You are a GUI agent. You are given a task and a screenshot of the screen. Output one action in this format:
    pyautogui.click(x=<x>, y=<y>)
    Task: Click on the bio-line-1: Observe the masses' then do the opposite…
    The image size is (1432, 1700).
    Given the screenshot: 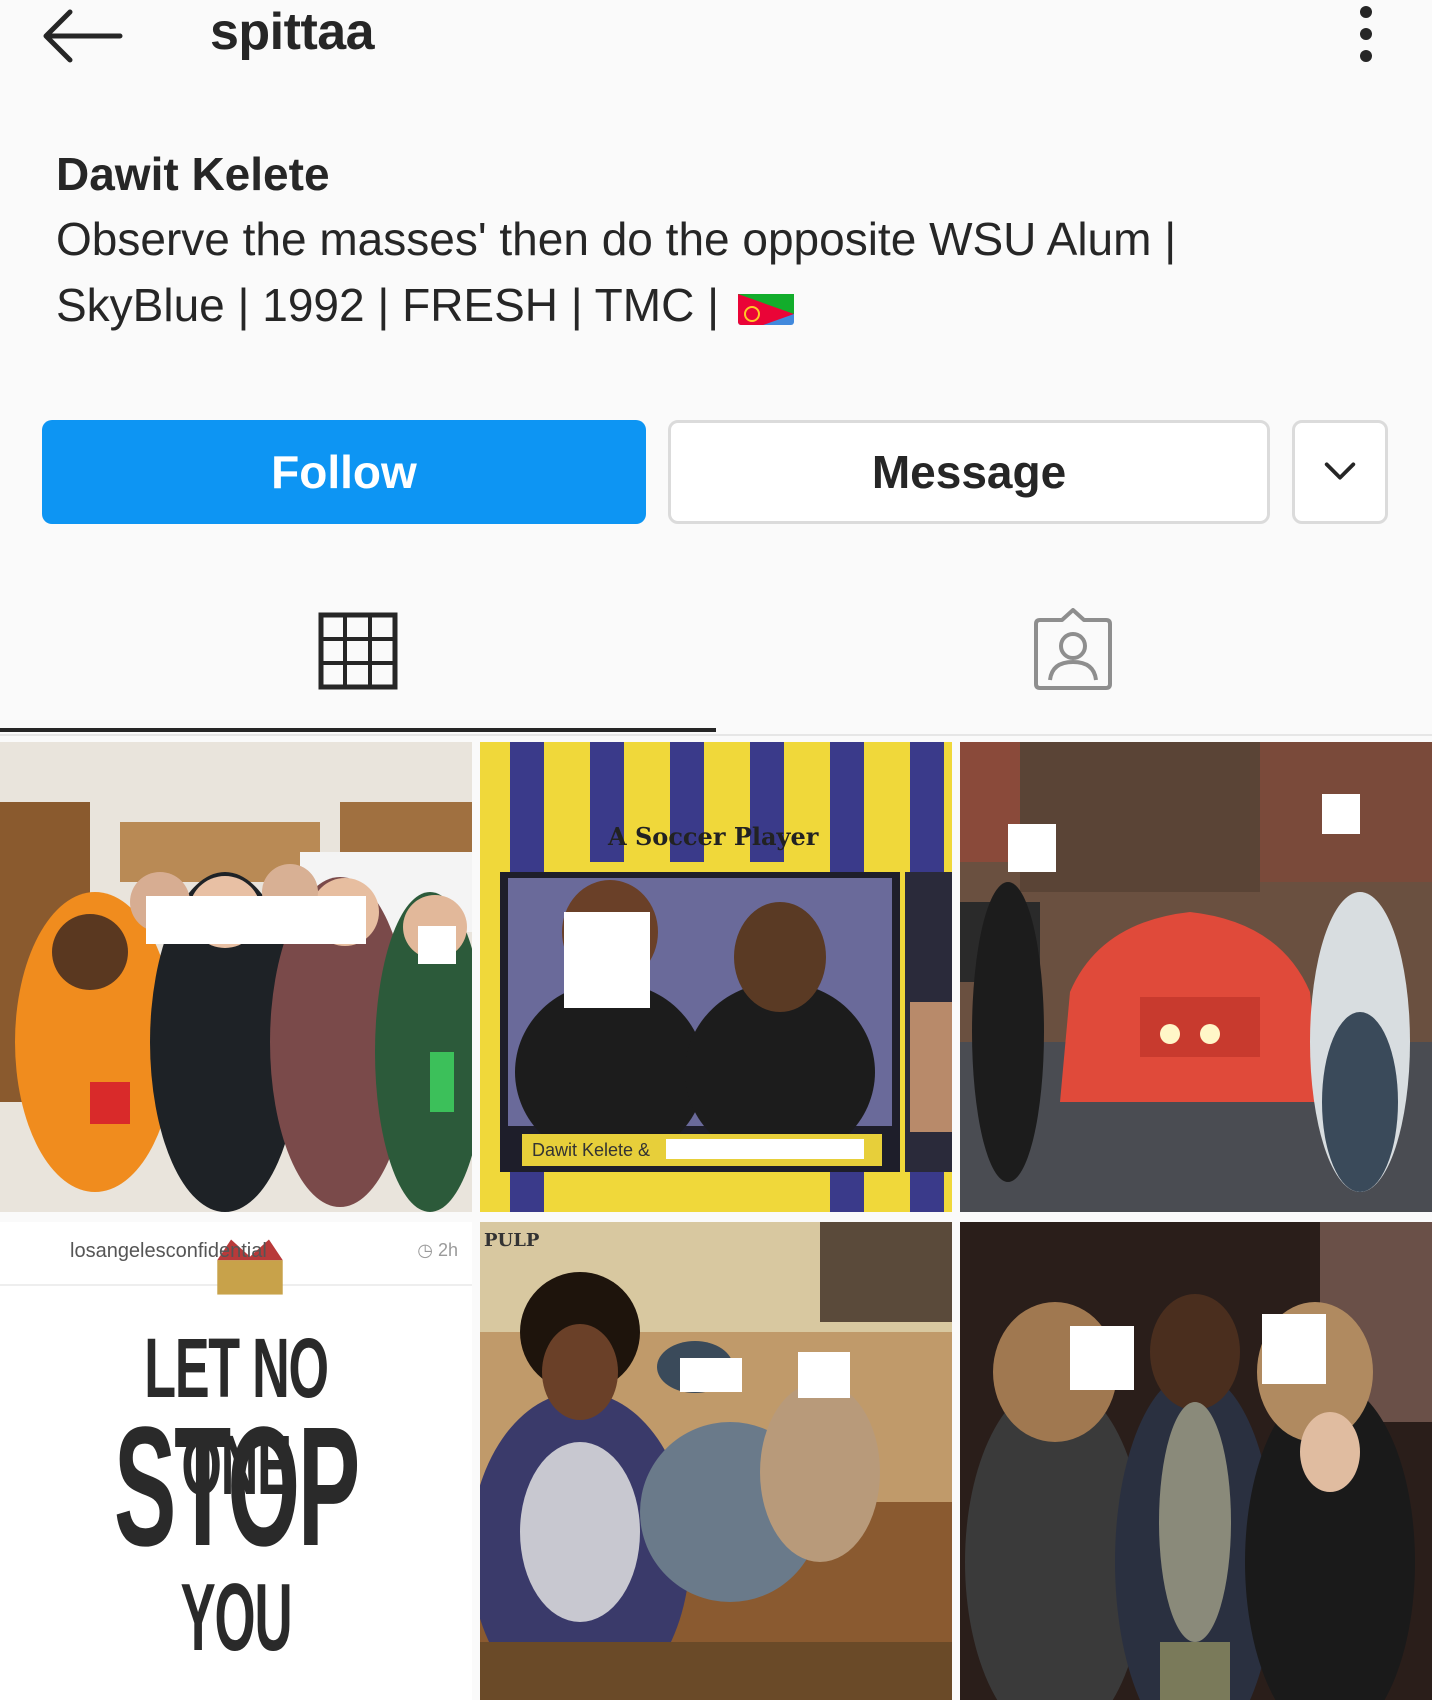 What is the action you would take?
    pyautogui.click(x=616, y=239)
    